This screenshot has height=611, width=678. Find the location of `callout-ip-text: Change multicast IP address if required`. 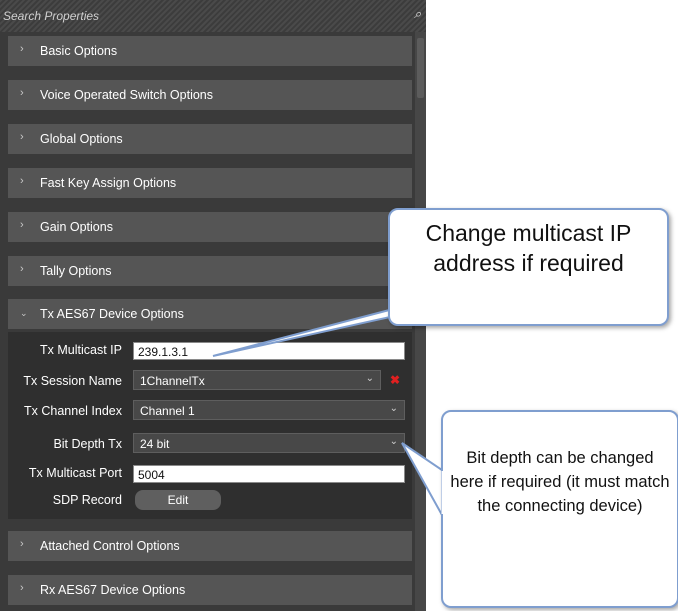

callout-ip-text: Change multicast IP address if required is located at coordinates (528, 248).